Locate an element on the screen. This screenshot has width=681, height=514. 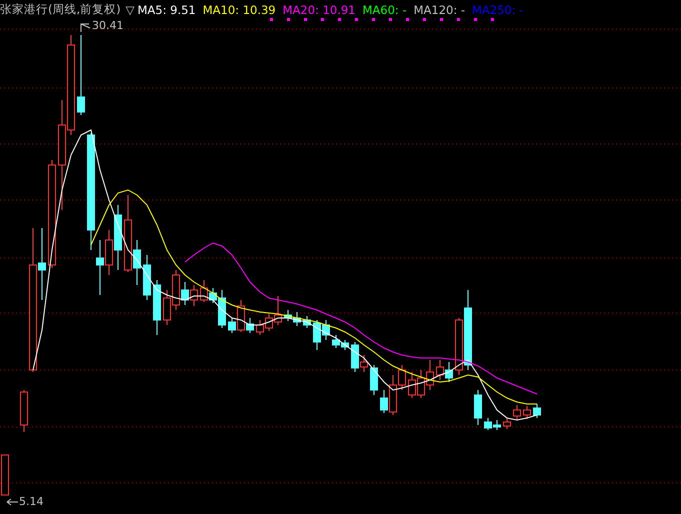
indicator-label: MA250: - is located at coordinates (498, 9).